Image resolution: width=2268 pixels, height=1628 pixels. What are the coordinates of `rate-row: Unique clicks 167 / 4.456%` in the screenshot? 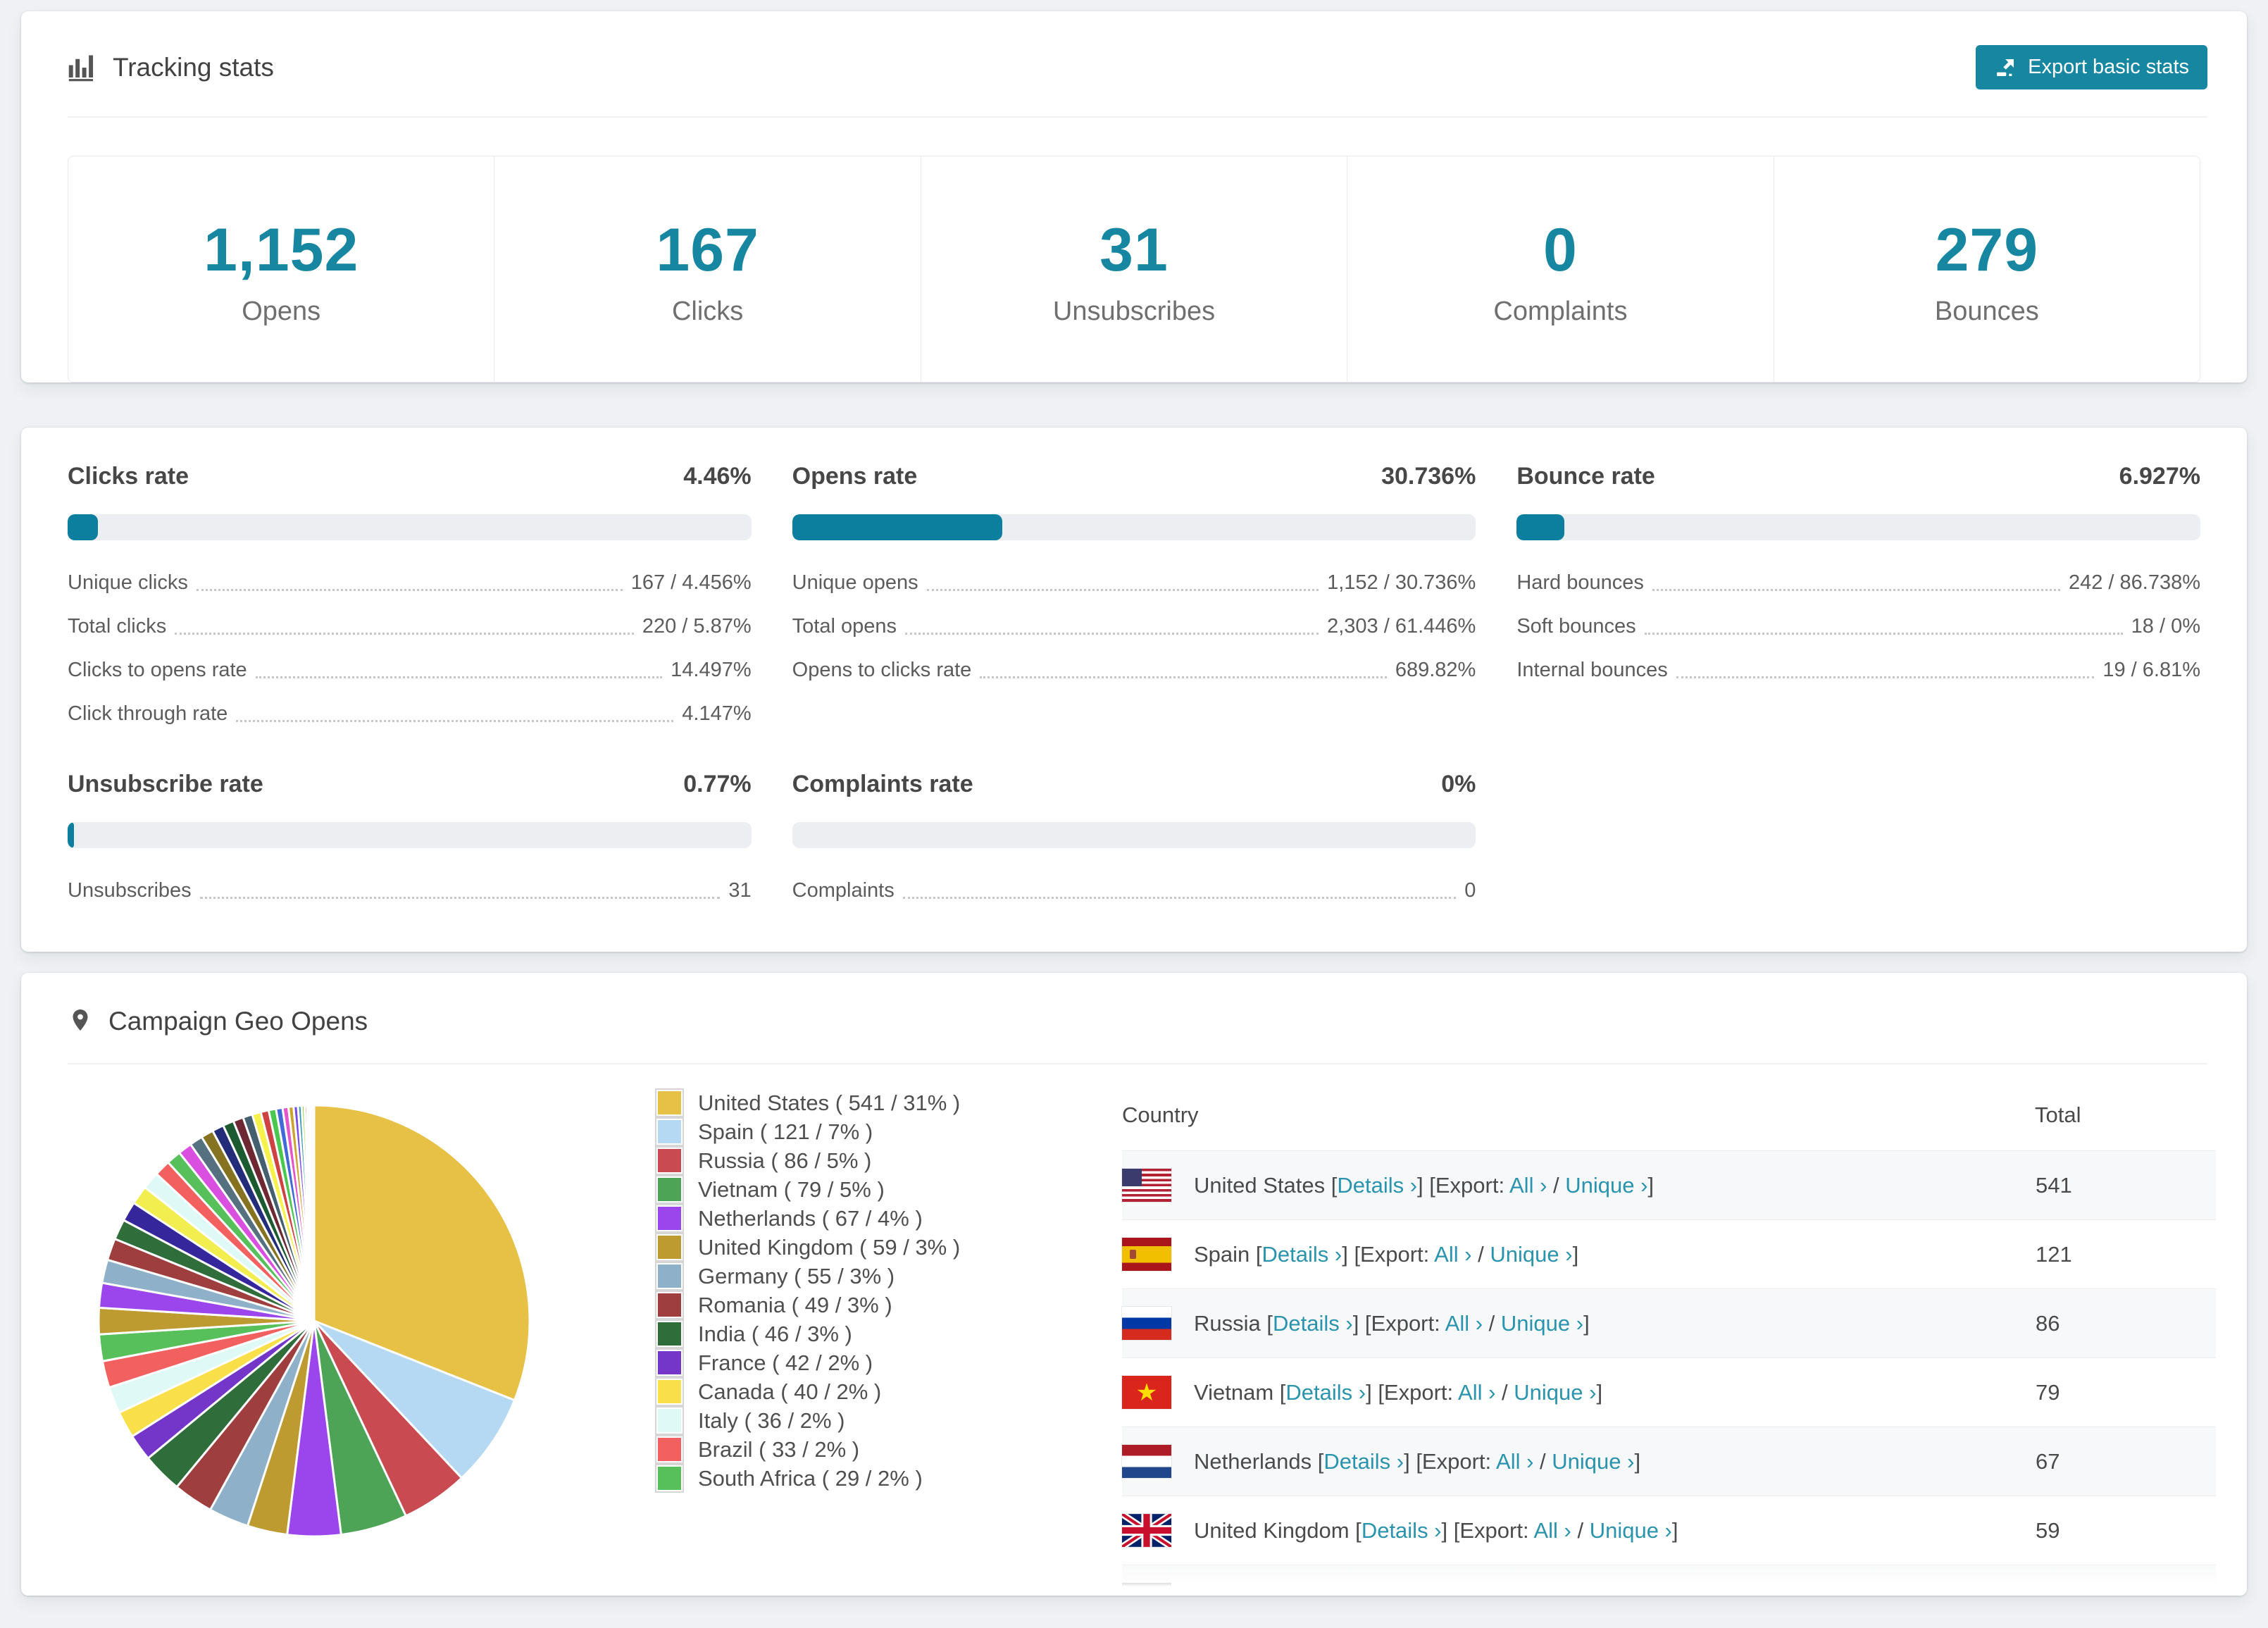 It's located at (410, 583).